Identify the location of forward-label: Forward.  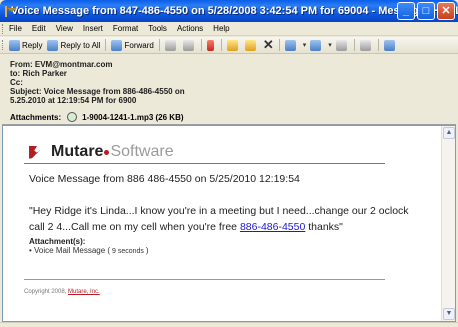
(139, 45).